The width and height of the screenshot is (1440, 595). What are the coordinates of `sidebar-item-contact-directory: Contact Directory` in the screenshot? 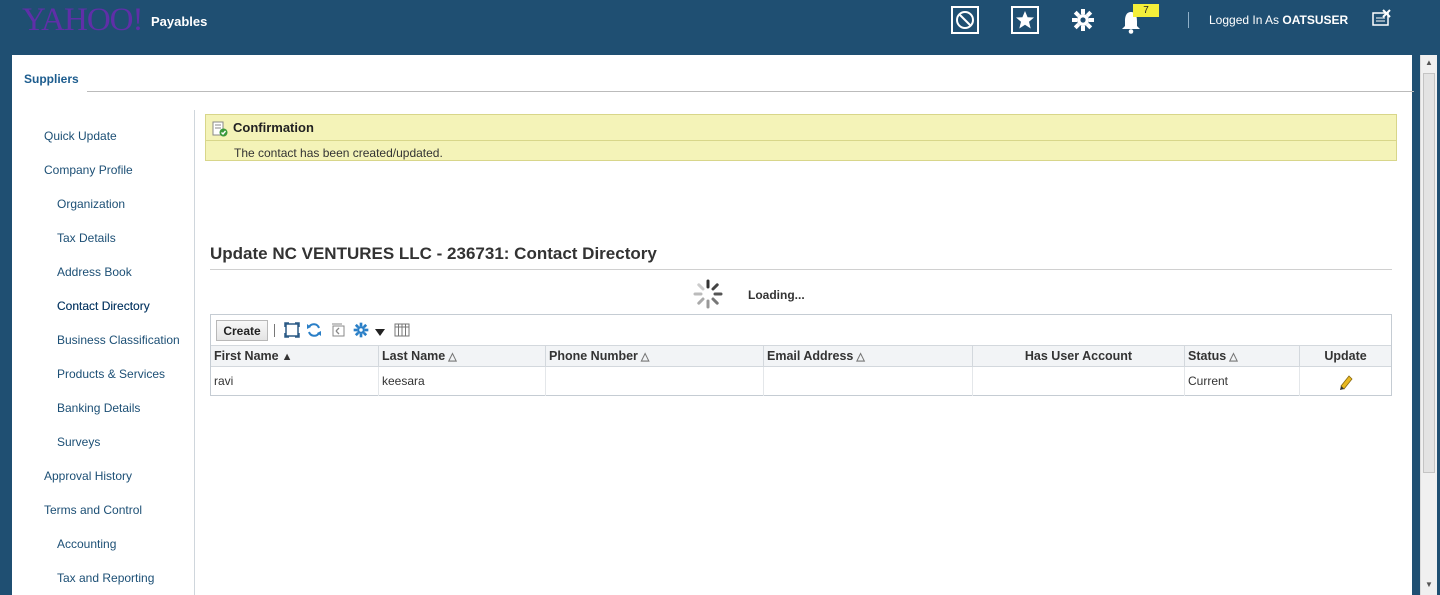 It's located at (103, 306).